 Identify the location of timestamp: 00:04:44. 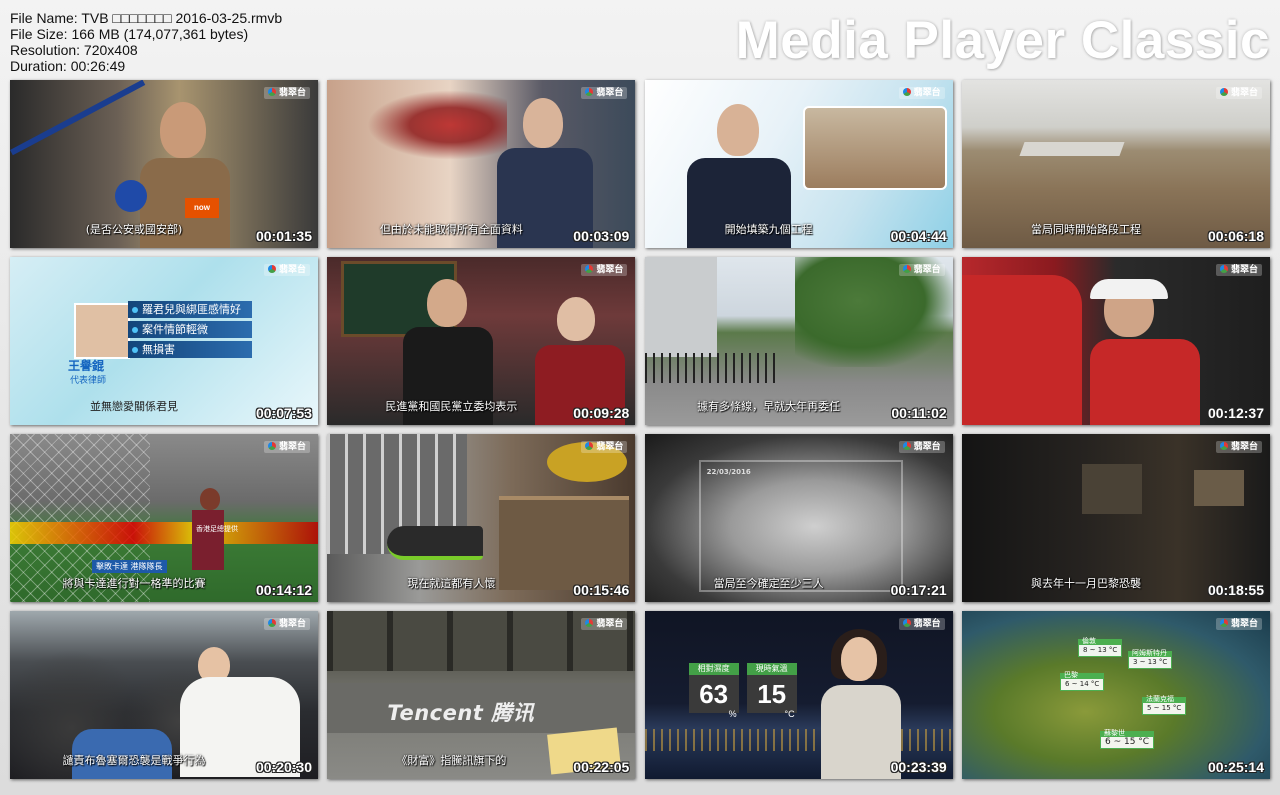
(918, 236).